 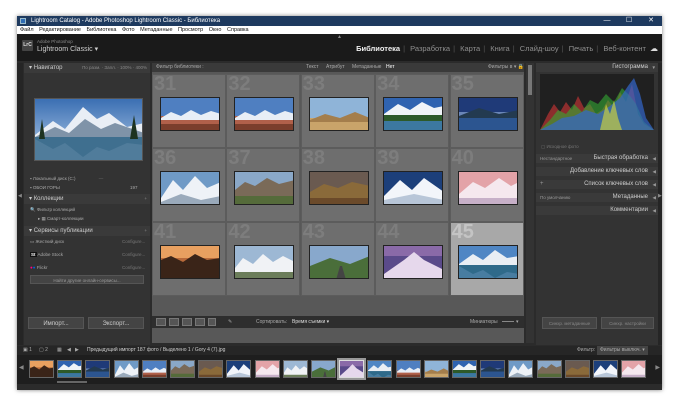 What do you see at coordinates (657, 367) in the screenshot?
I see `filmstrip-next-icon: ▶` at bounding box center [657, 367].